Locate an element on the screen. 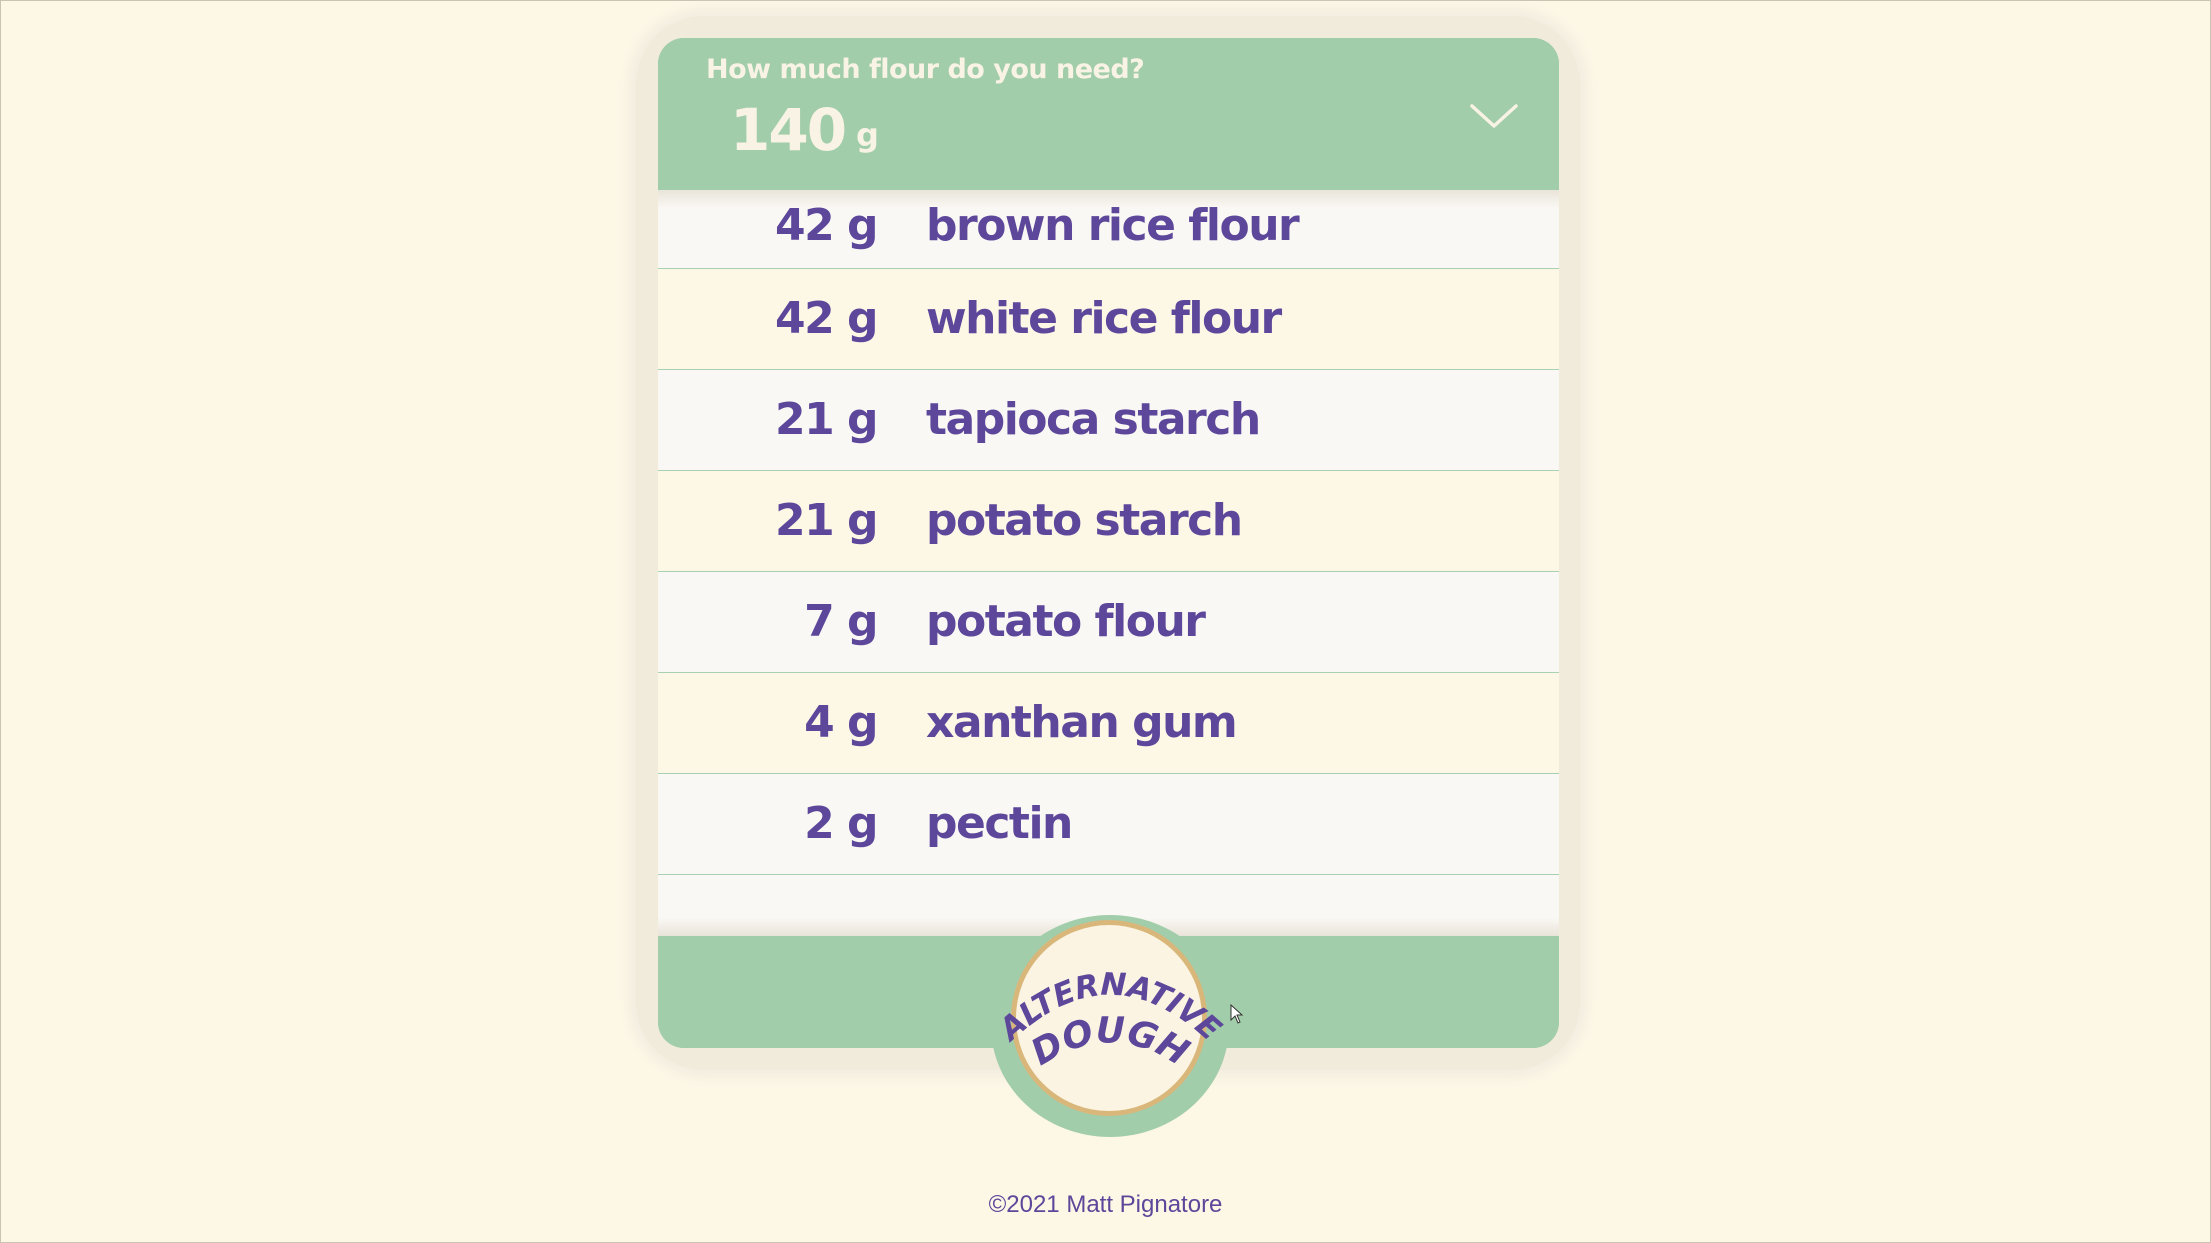 Image resolution: width=2211 pixels, height=1243 pixels. list-item: 21 g tapioca starch is located at coordinates (1108, 420).